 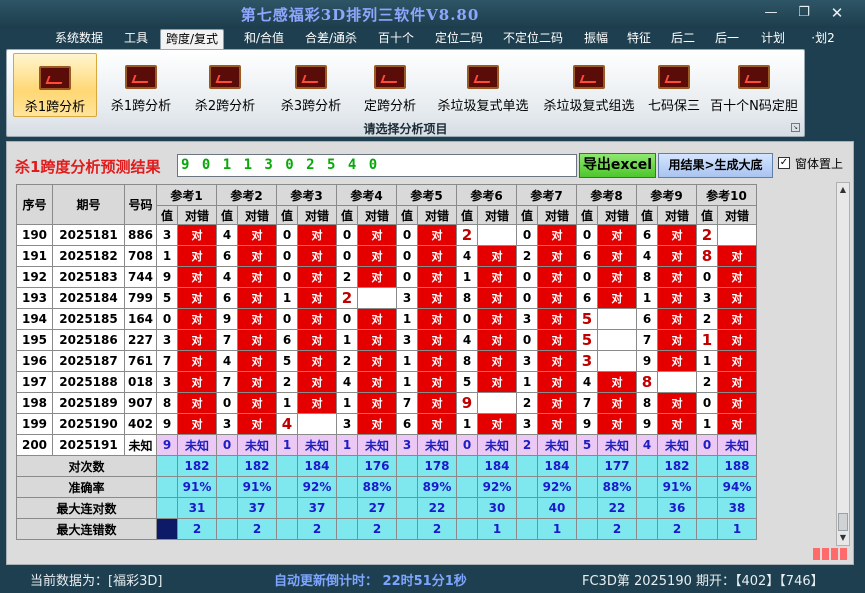 I want to click on ribbon-button-4: 杀3跨分析, so click(x=311, y=85).